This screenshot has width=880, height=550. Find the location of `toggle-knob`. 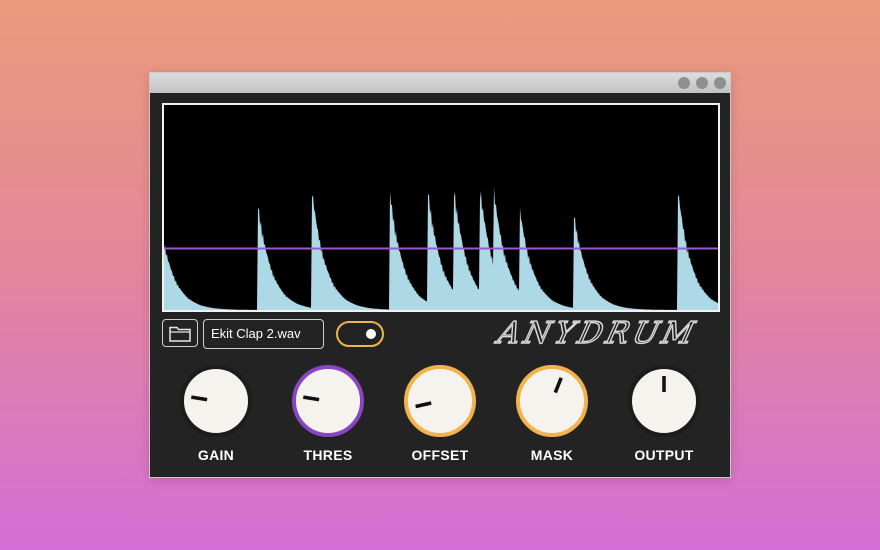

toggle-knob is located at coordinates (371, 334).